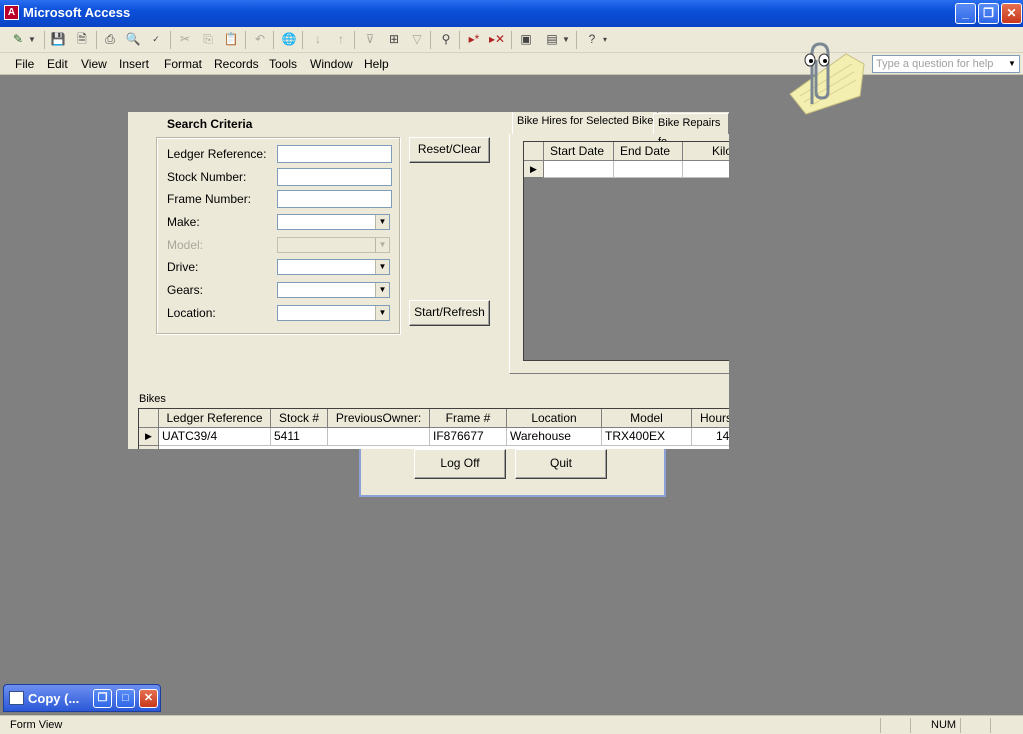 This screenshot has width=1023, height=734. I want to click on new-record-icon: ▸*, so click(474, 39).